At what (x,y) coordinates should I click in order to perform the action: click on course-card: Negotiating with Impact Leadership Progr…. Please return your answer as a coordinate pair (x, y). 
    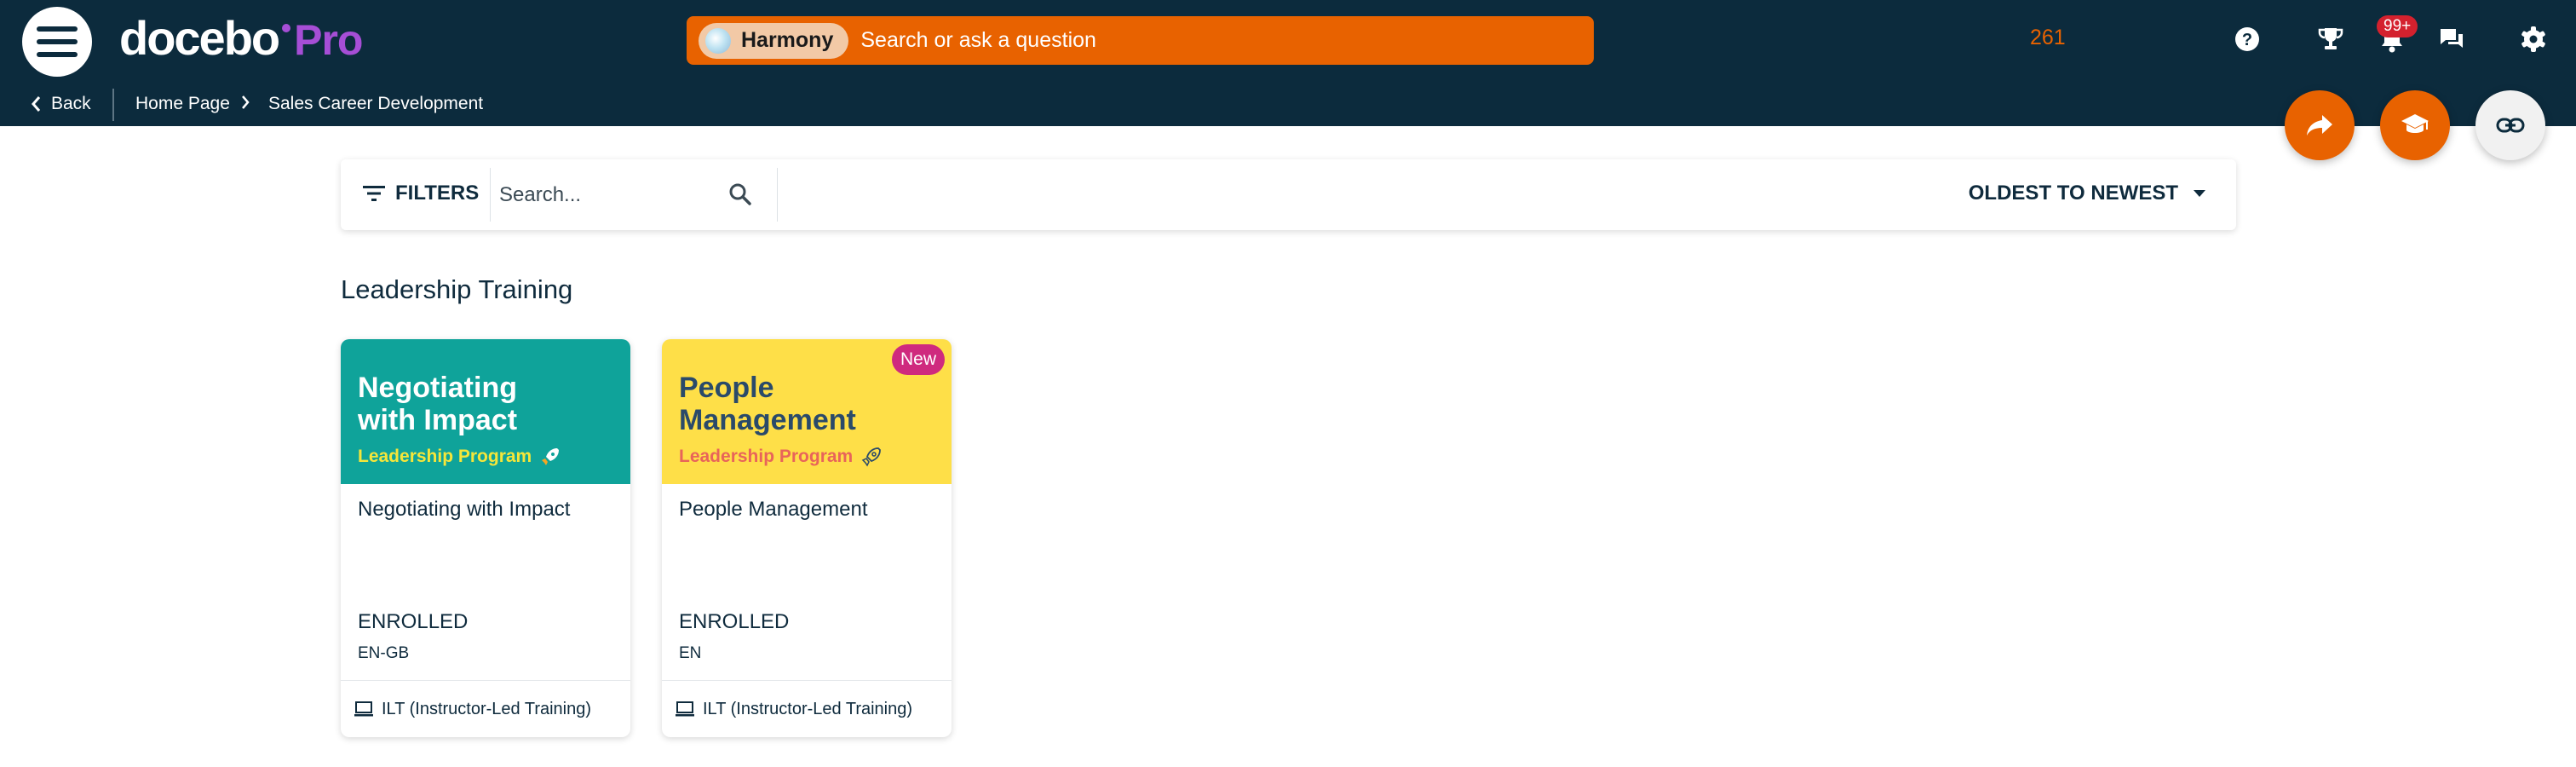
    Looking at the image, I should click on (486, 538).